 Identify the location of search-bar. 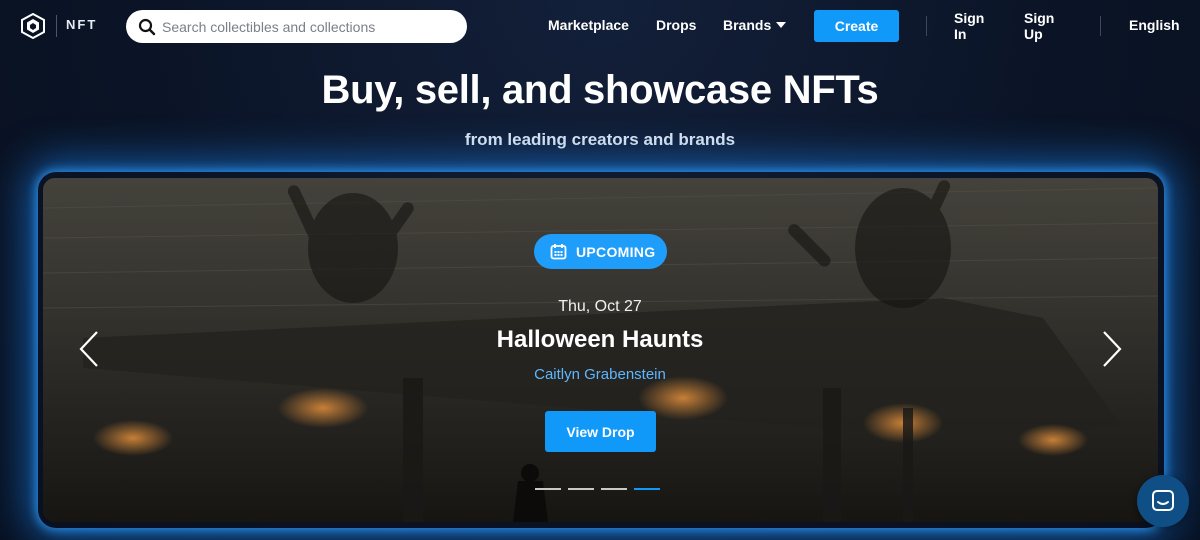
(296, 26).